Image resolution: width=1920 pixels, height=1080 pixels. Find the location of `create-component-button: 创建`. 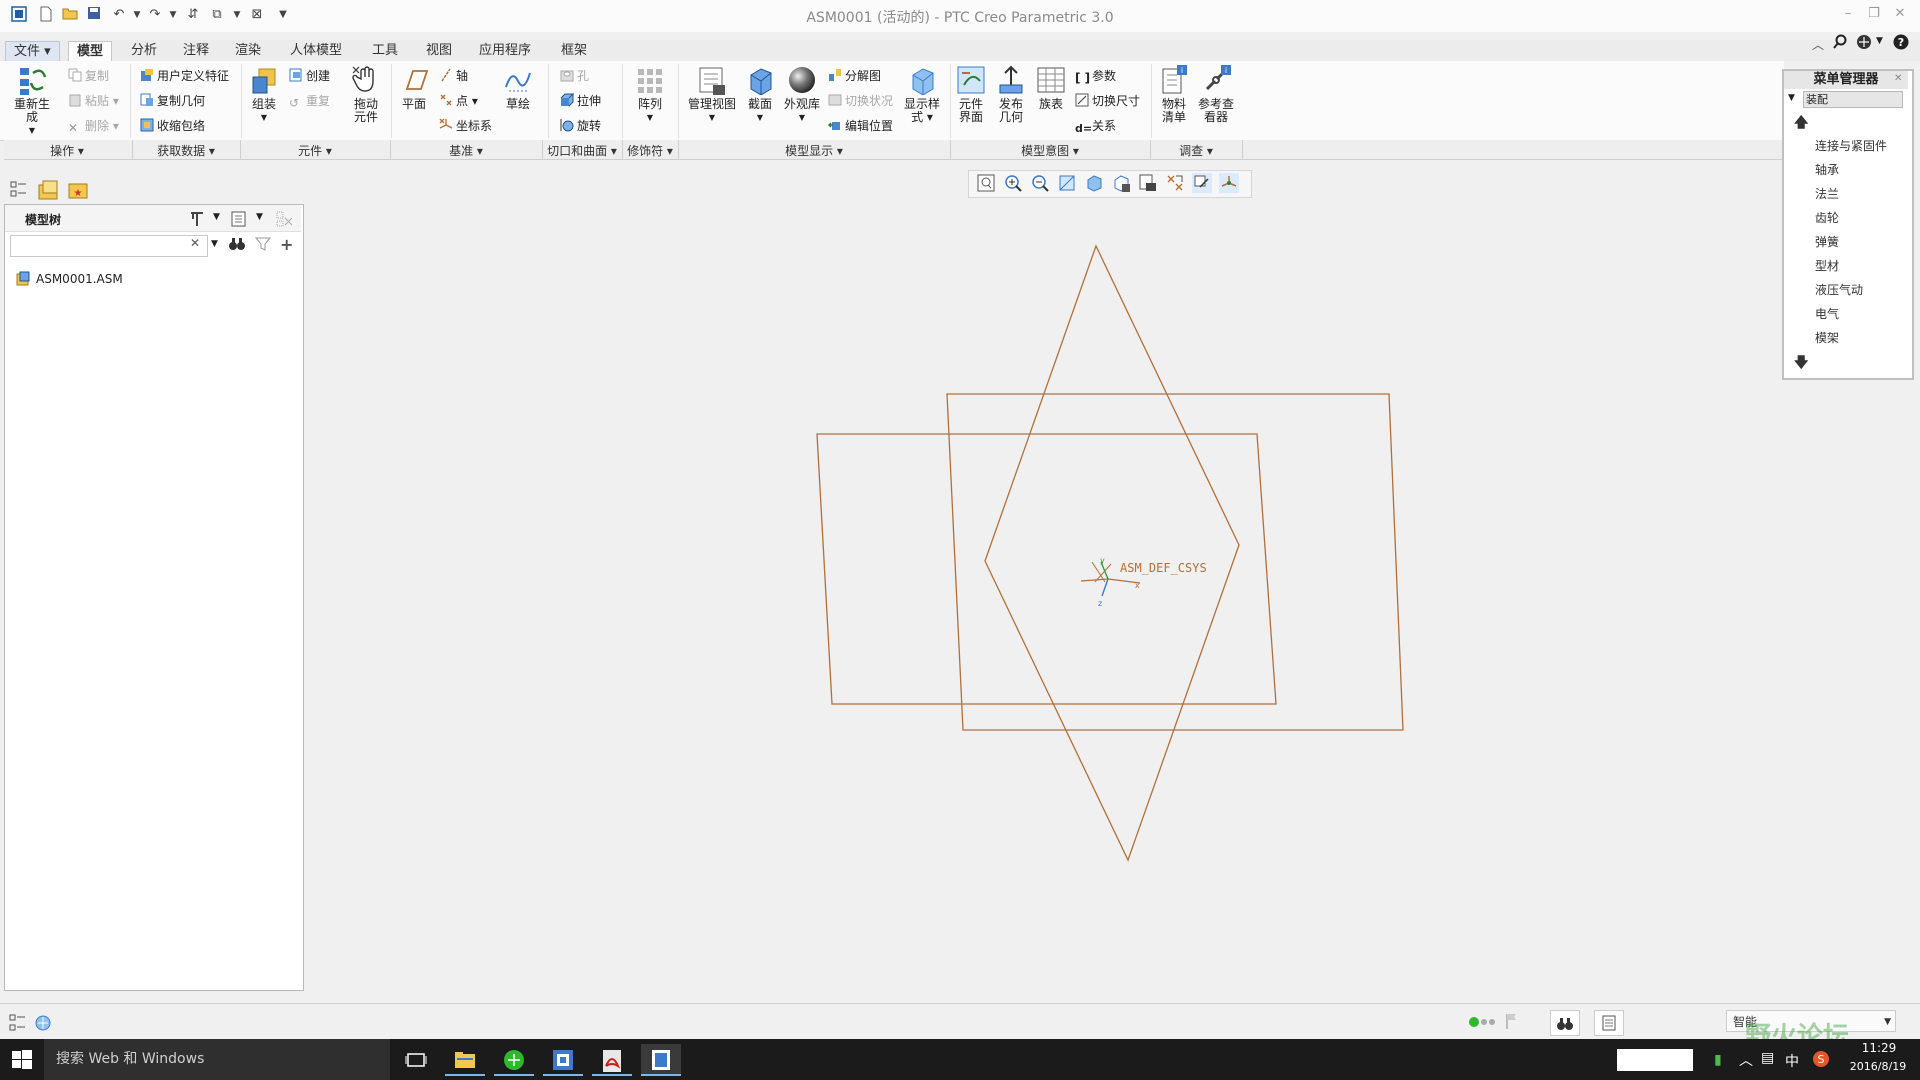

create-component-button: 创建 is located at coordinates (309, 76).